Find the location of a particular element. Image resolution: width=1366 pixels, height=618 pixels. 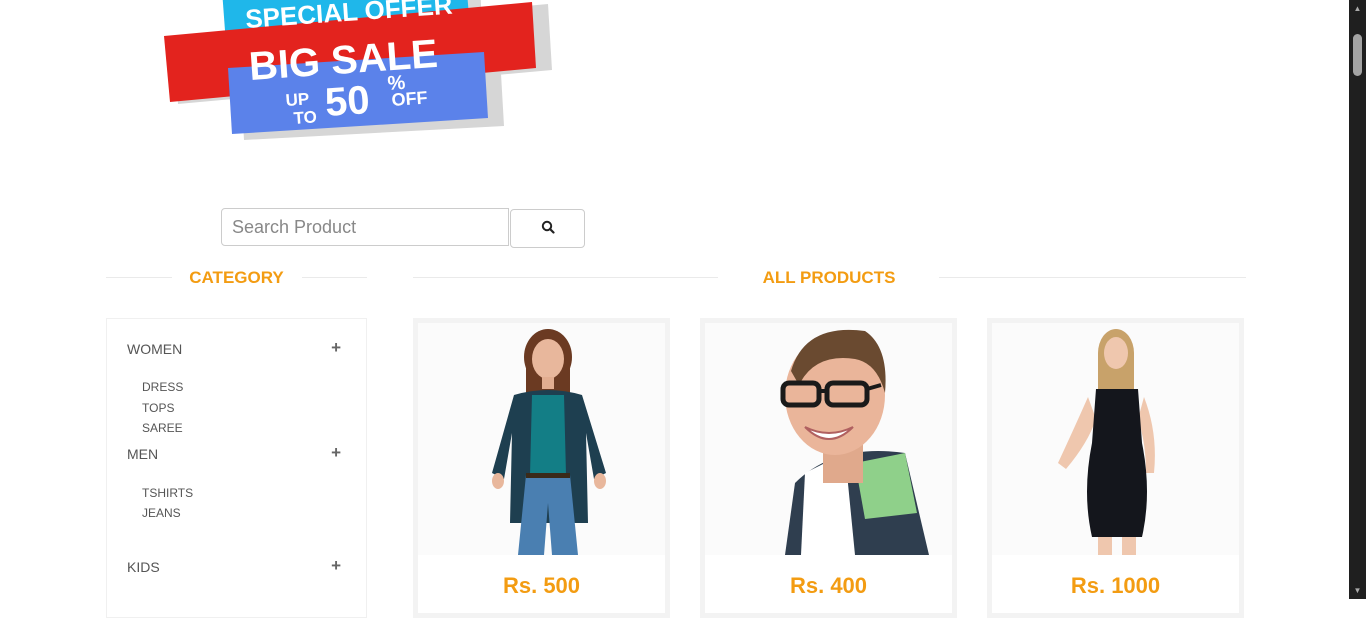

scroll-up-arrow-icon: ▲ is located at coordinates (1357, 8).